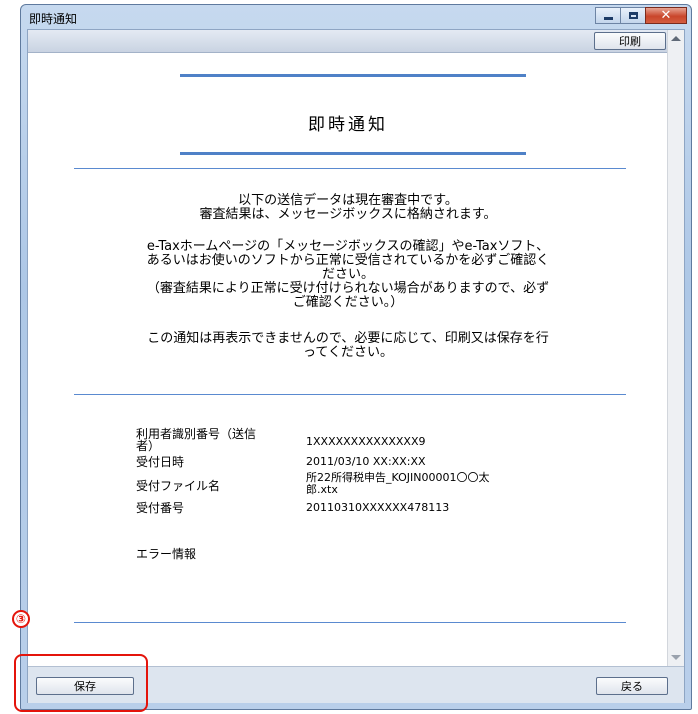  What do you see at coordinates (160, 508) in the screenshot?
I see `receipt-number-label: 受付番号` at bounding box center [160, 508].